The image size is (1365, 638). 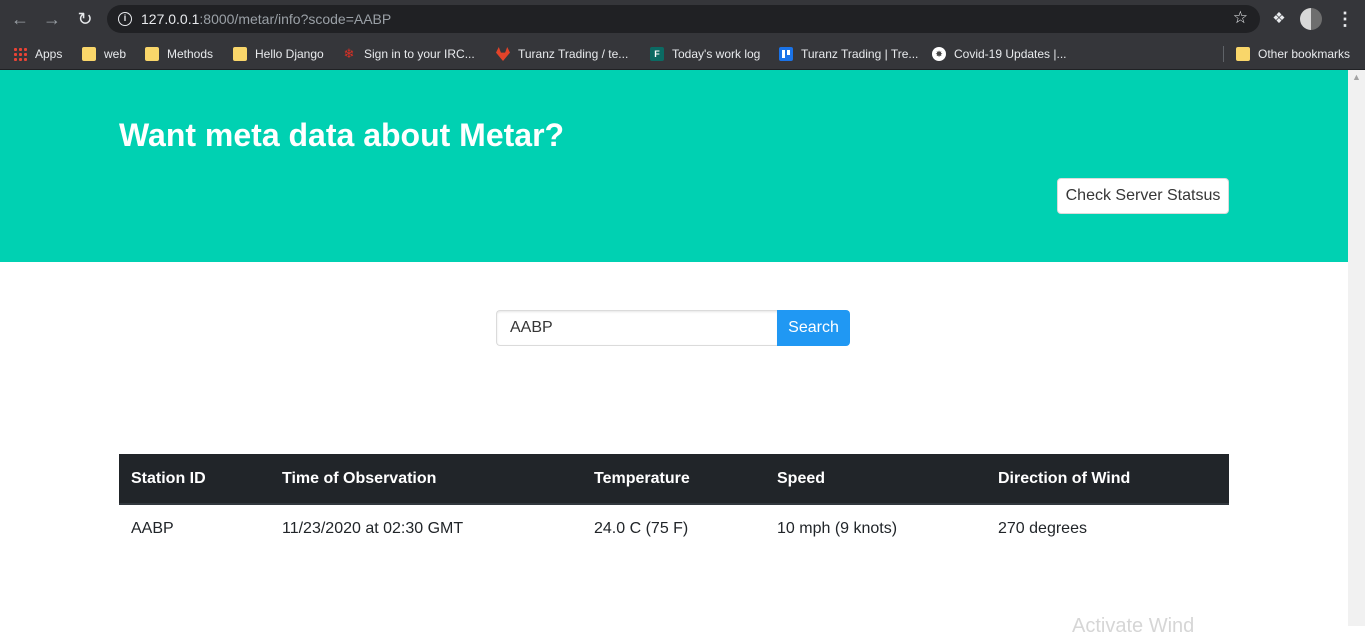 I want to click on header-time-of-observation: Time of Observation, so click(x=426, y=479).